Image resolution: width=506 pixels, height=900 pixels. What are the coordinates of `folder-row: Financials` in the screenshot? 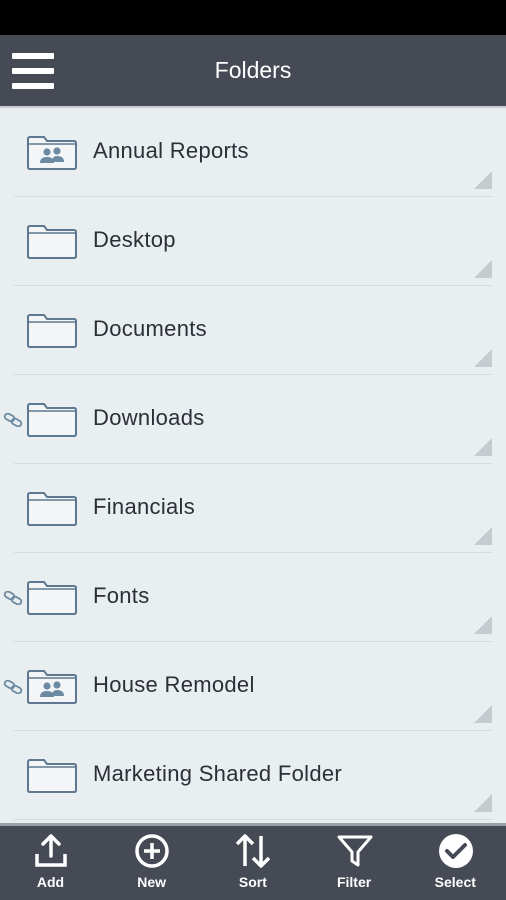 It's located at (253, 508).